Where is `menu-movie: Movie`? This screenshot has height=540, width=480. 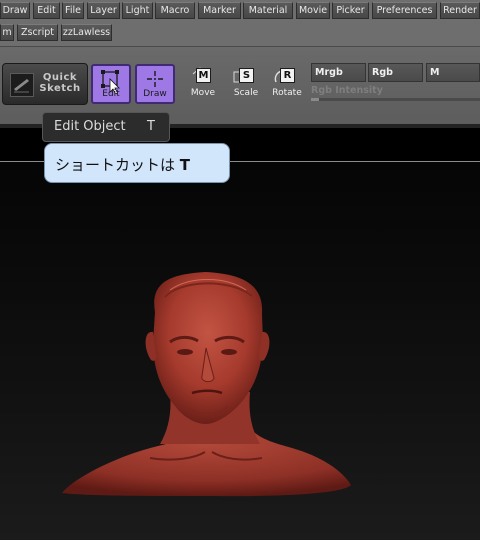 menu-movie: Movie is located at coordinates (313, 10).